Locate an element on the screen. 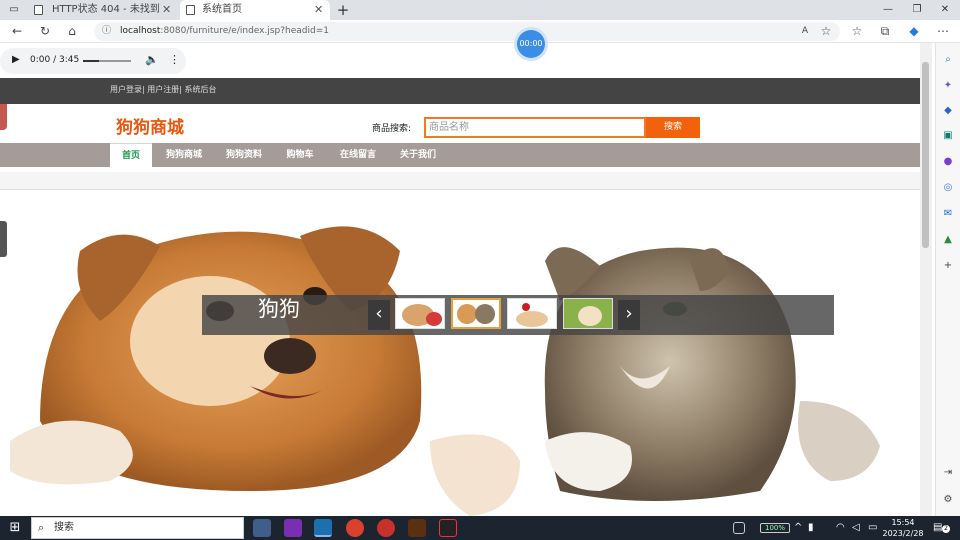 This screenshot has width=960, height=540. system-clock: 15:54 2023/2/28 is located at coordinates (903, 528).